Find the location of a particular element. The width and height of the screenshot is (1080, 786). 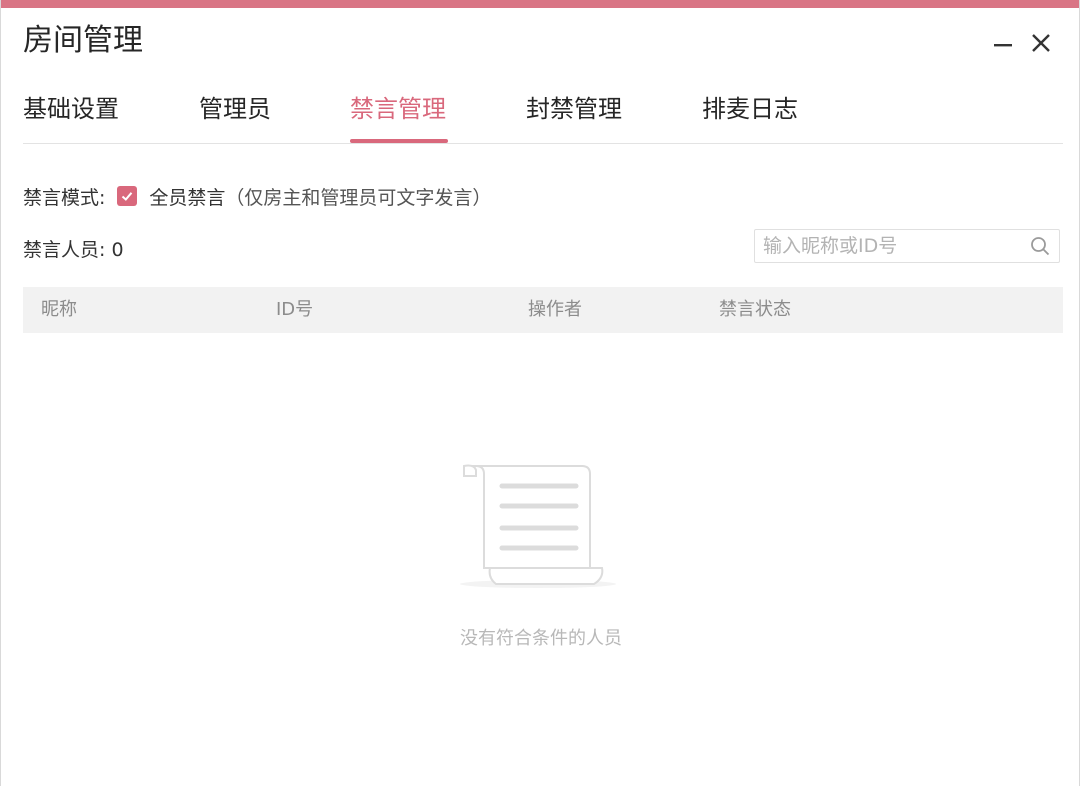

close-button is located at coordinates (1041, 42).